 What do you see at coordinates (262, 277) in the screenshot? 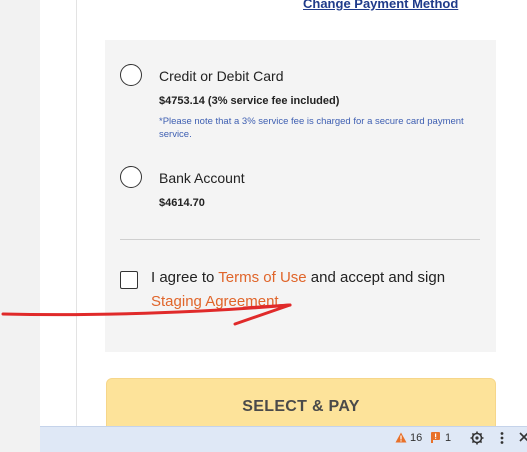
I see `terms-of-use-link: Terms of Use` at bounding box center [262, 277].